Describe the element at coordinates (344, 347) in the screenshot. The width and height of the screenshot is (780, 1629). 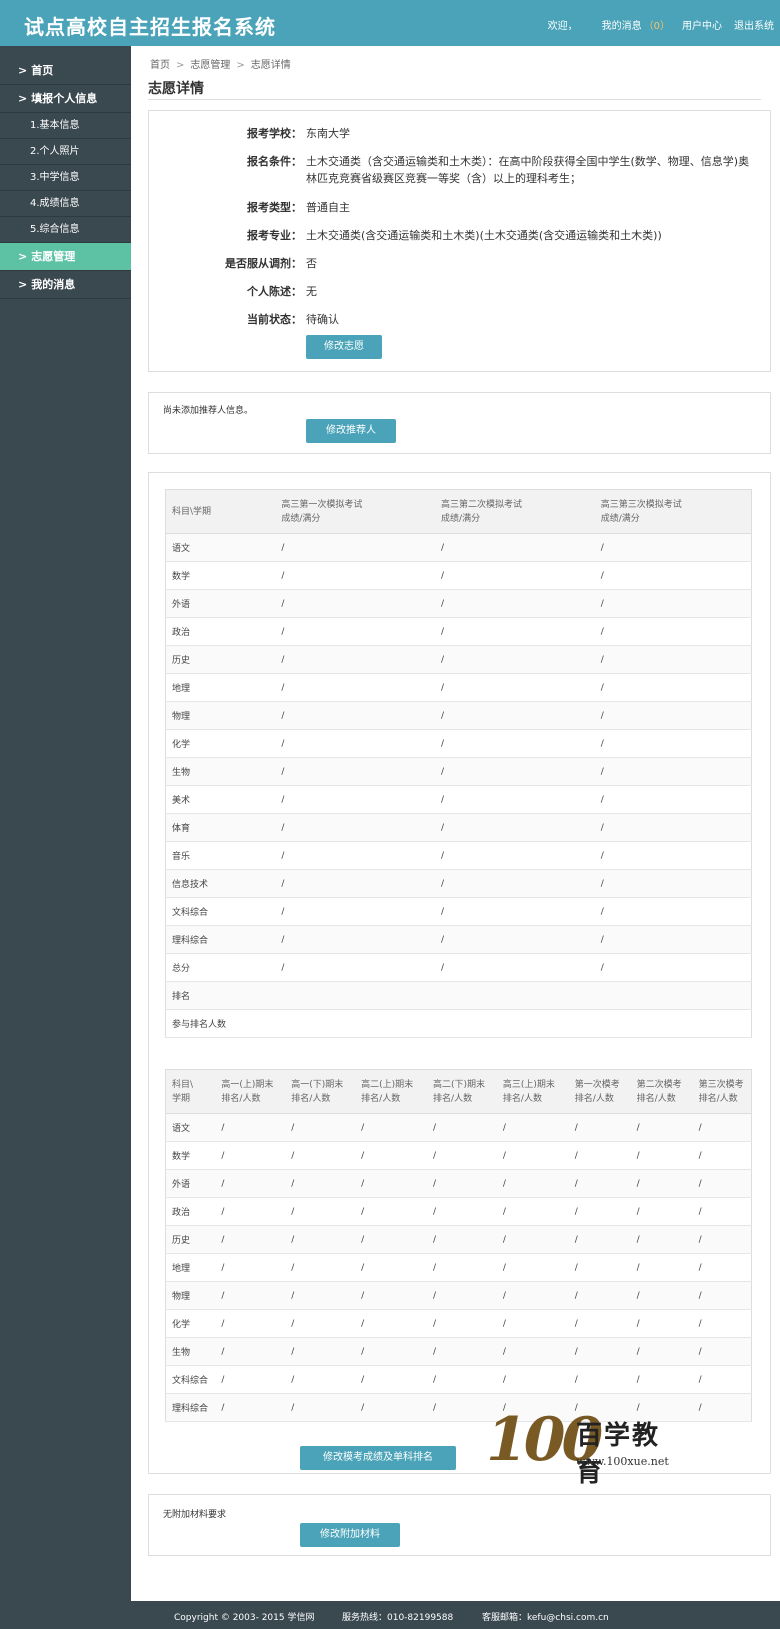
I see `edit-application-button: 修改志愿` at that location.